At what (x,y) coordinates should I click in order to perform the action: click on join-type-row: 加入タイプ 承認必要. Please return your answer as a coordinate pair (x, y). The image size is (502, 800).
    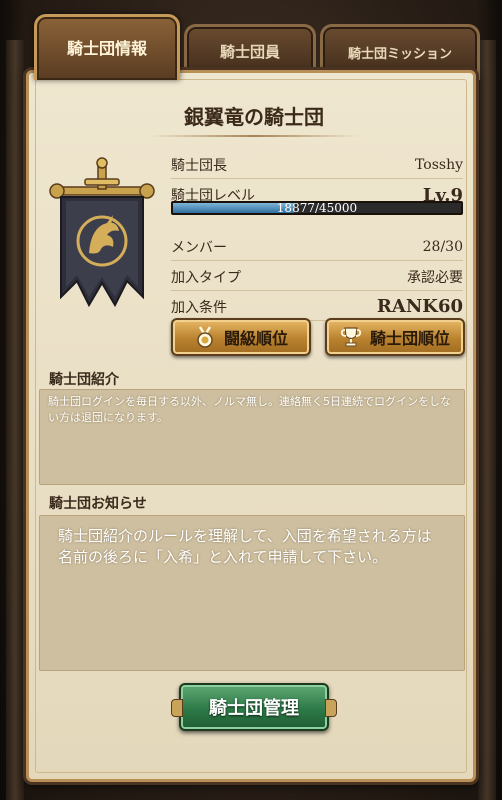
    Looking at the image, I should click on (317, 277).